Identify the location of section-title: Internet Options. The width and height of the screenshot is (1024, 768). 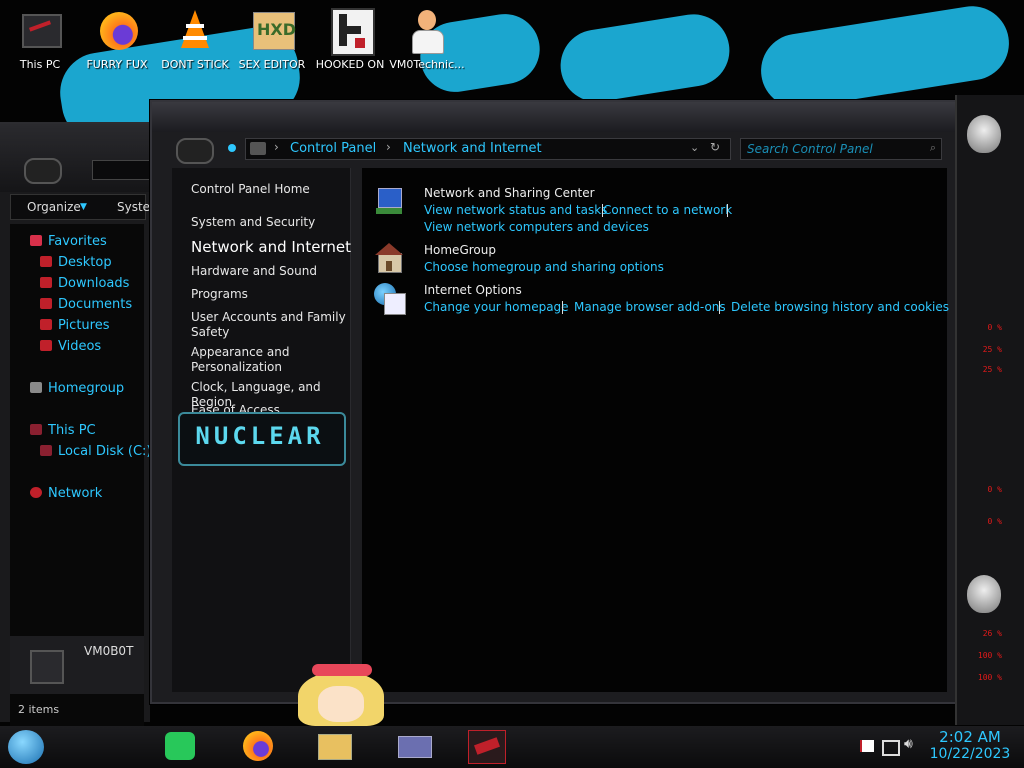
(473, 290).